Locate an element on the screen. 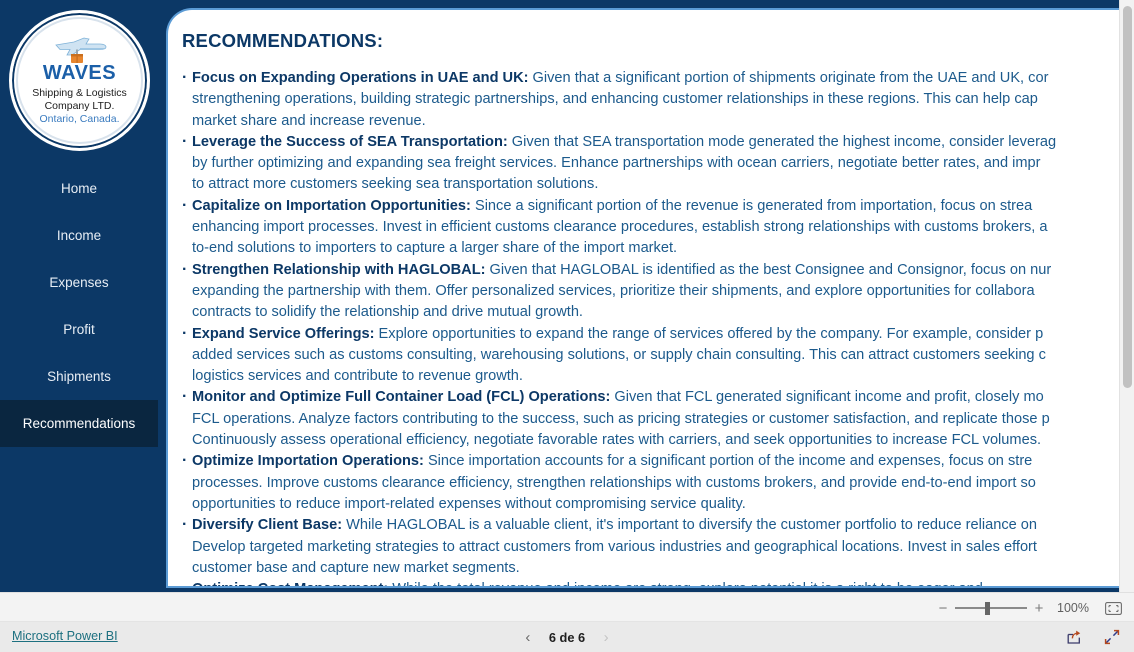  recommendation-lead: Capitalize on Importation Opportunities: is located at coordinates (331, 205).